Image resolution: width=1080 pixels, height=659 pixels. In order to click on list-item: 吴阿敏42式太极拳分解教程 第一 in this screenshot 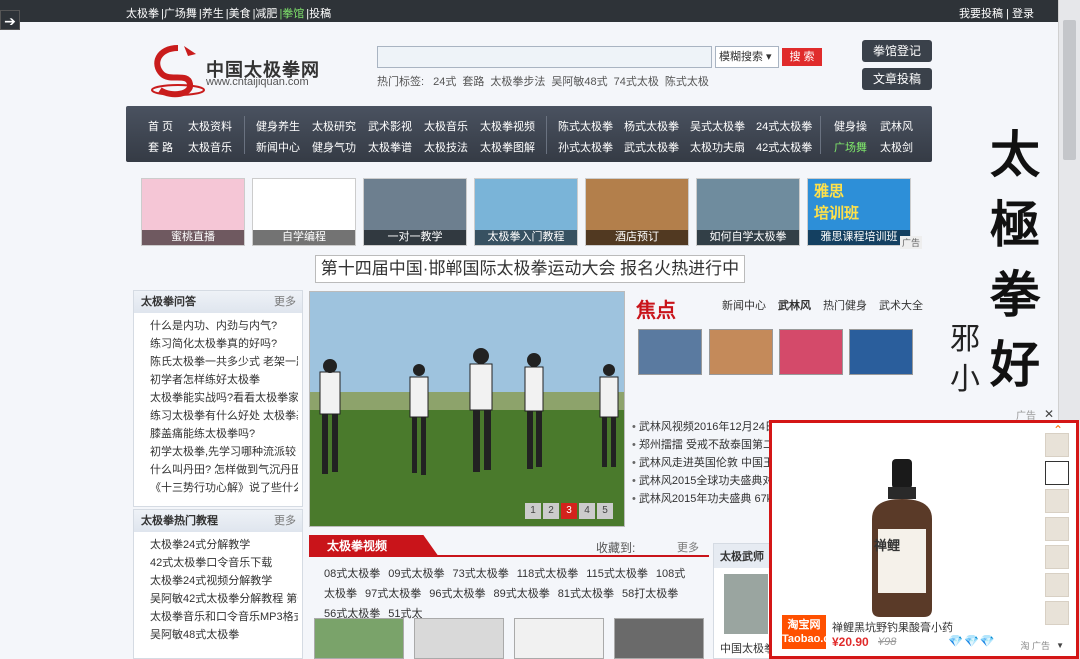, I will do `click(224, 599)`.